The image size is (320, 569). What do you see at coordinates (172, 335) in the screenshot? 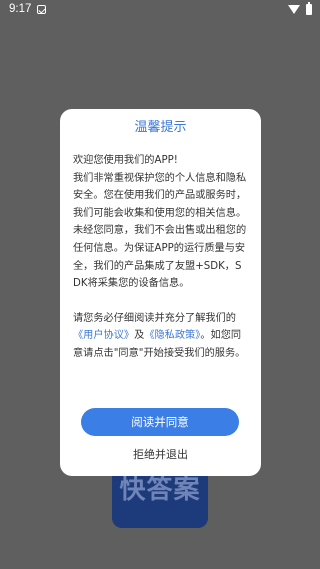
I see `privacy-policy-link: 《隐私政策》` at bounding box center [172, 335].